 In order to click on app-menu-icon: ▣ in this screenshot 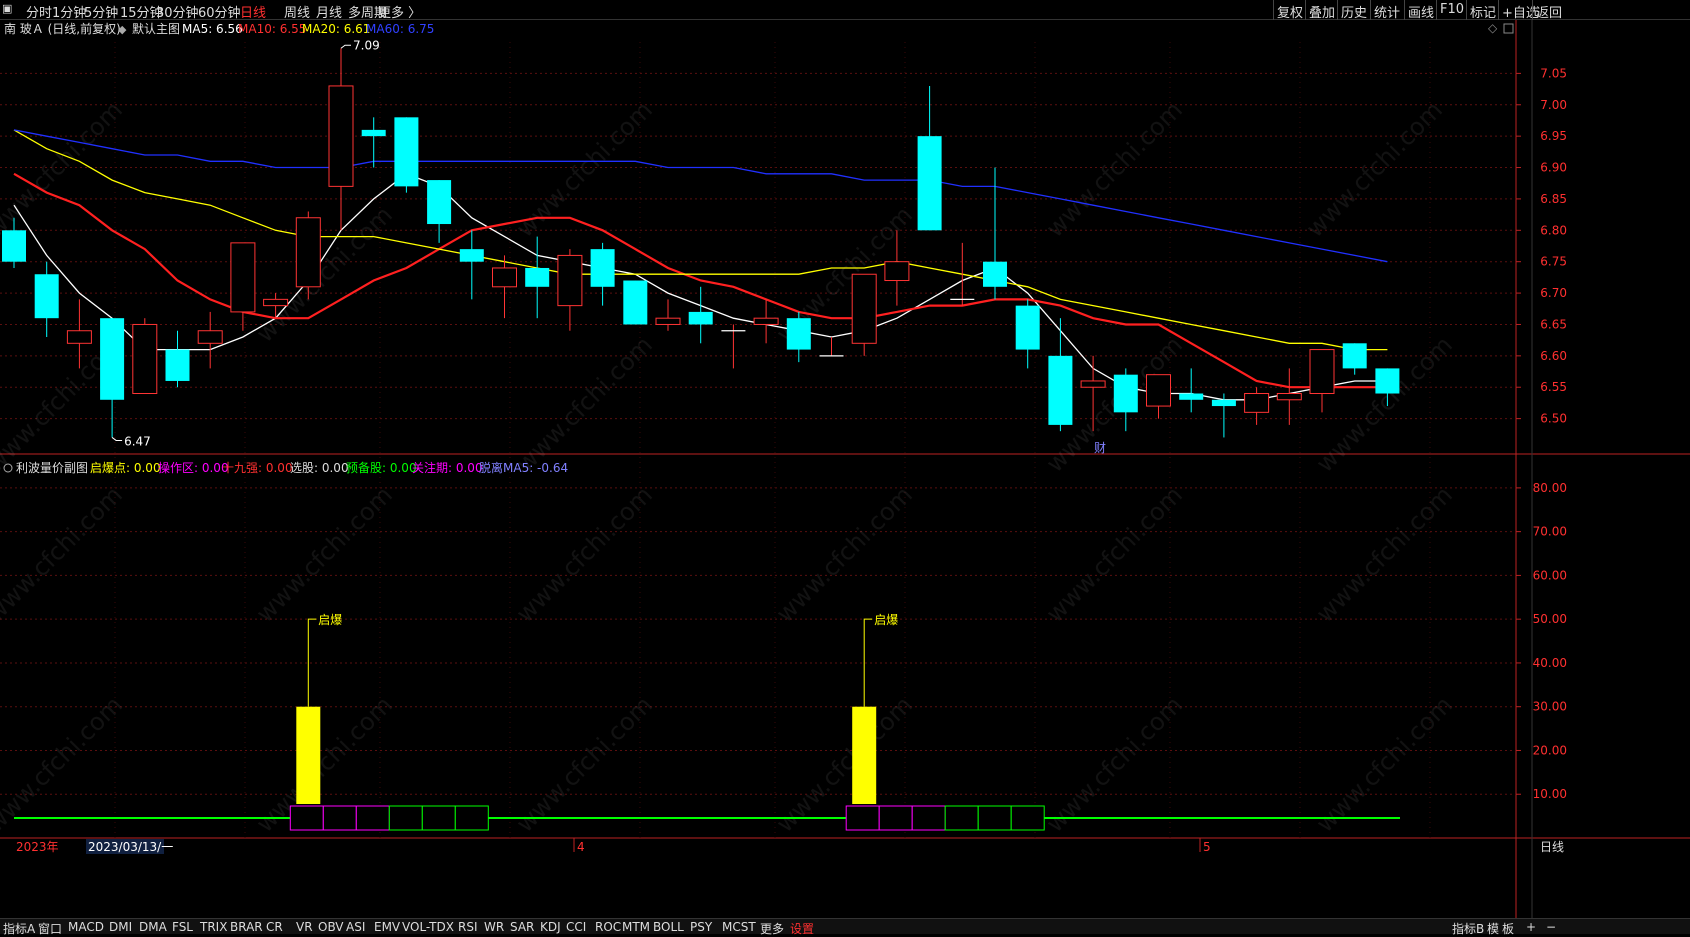, I will do `click(7, 8)`.